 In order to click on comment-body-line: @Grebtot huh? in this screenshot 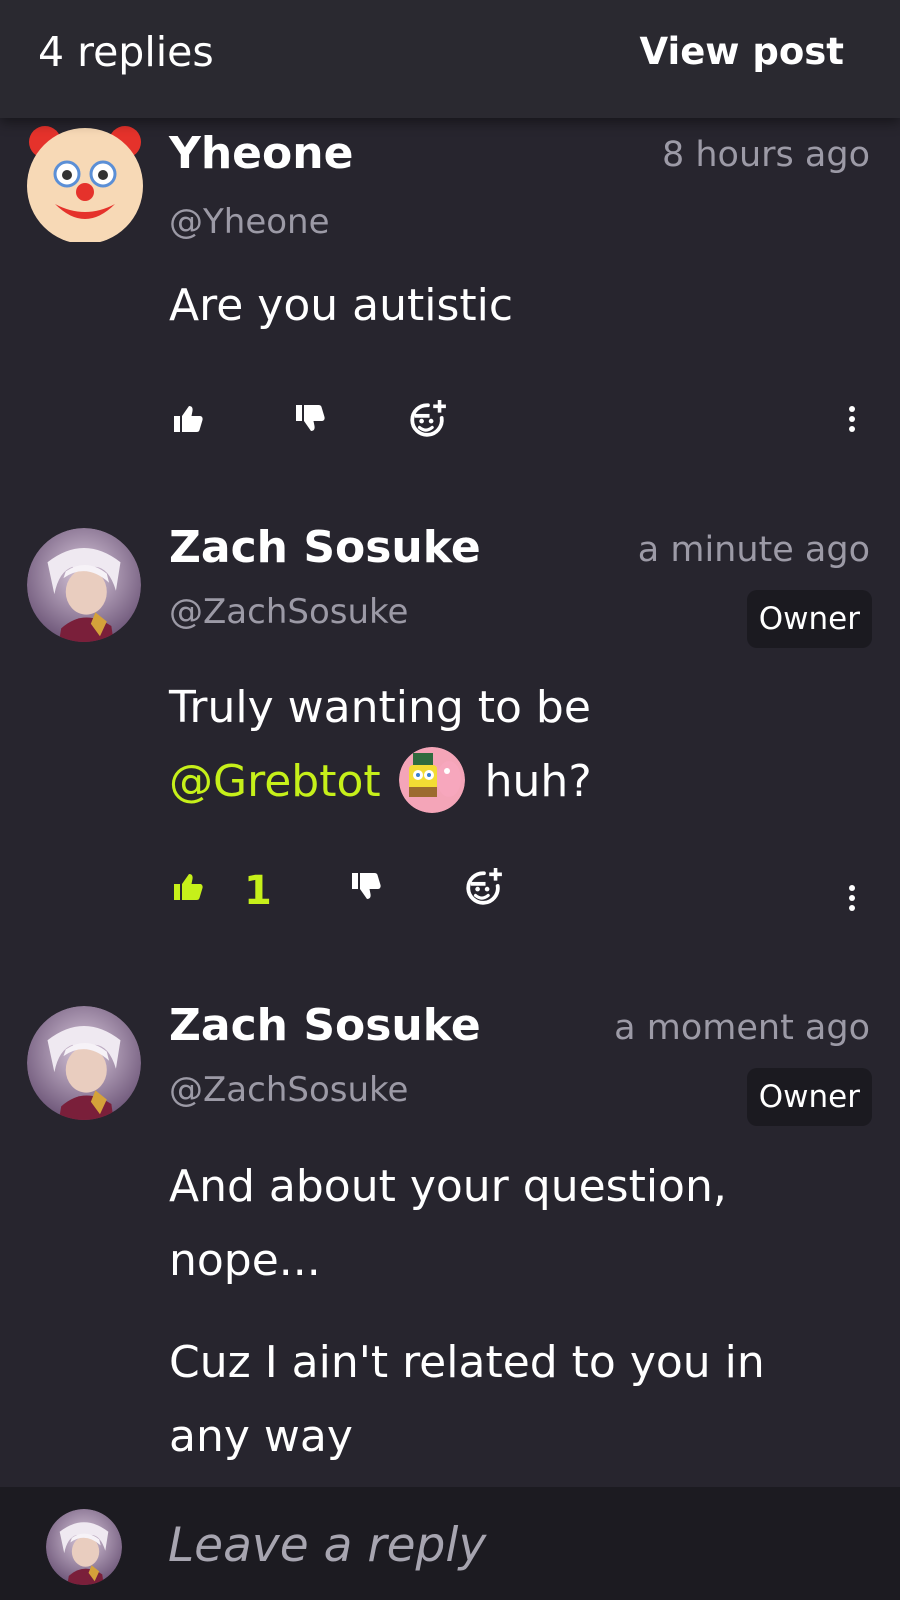, I will do `click(519, 783)`.